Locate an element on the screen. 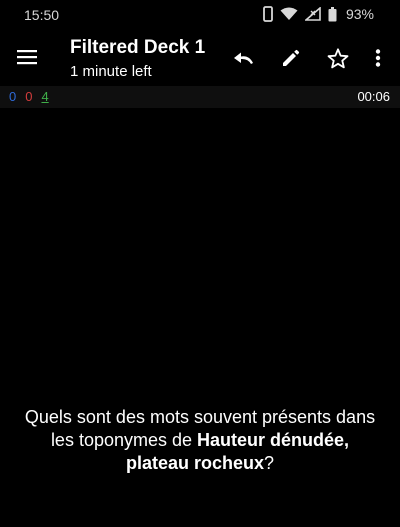 The height and width of the screenshot is (527, 400). phone-vibrate-icon is located at coordinates (268, 14).